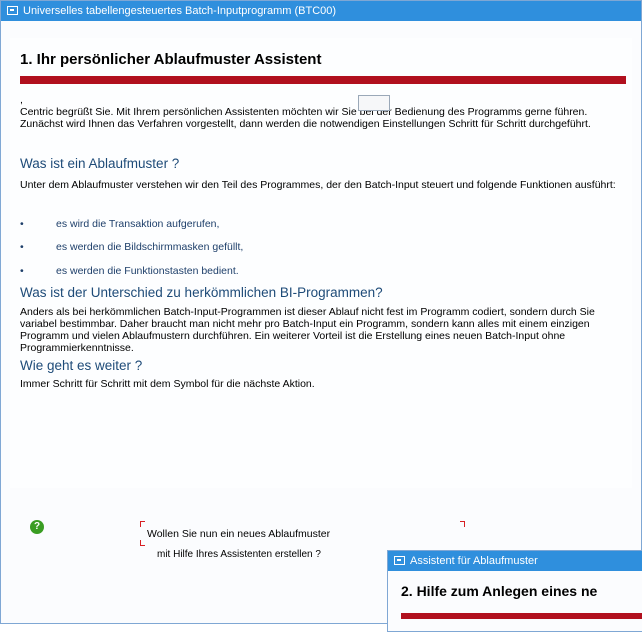 Image resolution: width=642 pixels, height=632 pixels. I want to click on list-item-text: es werden die Bildschirmmasken gefüllt,, so click(150, 247).